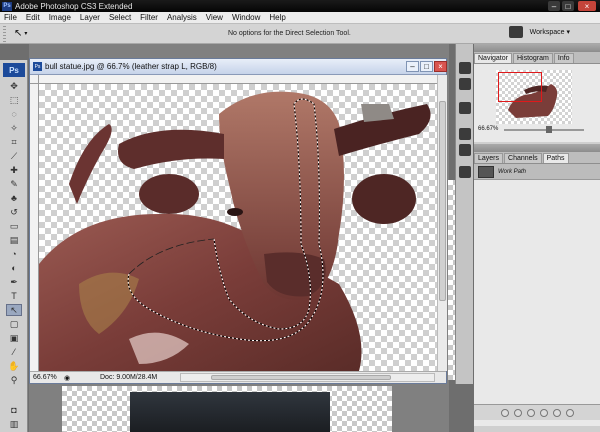 This screenshot has height=432, width=600. Describe the element at coordinates (4, 33) in the screenshot. I see `options-grip` at that location.